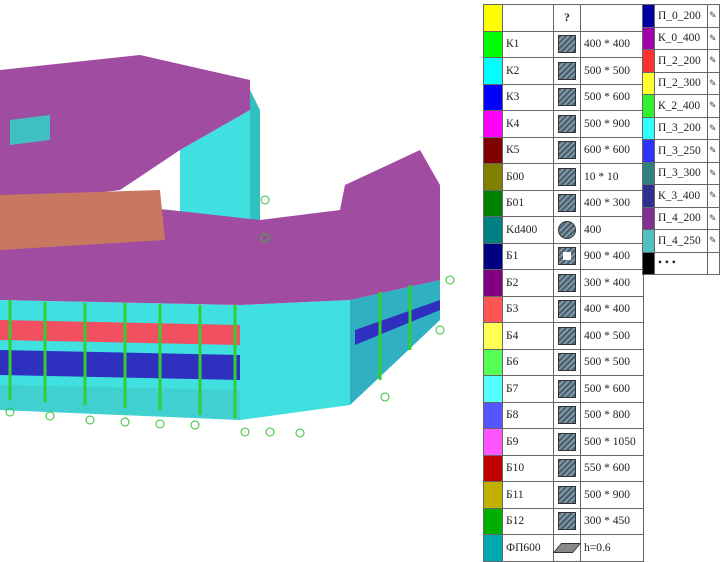 The image size is (720, 562). Describe the element at coordinates (612, 548) in the screenshot. I see `section-size: h=0.6` at that location.